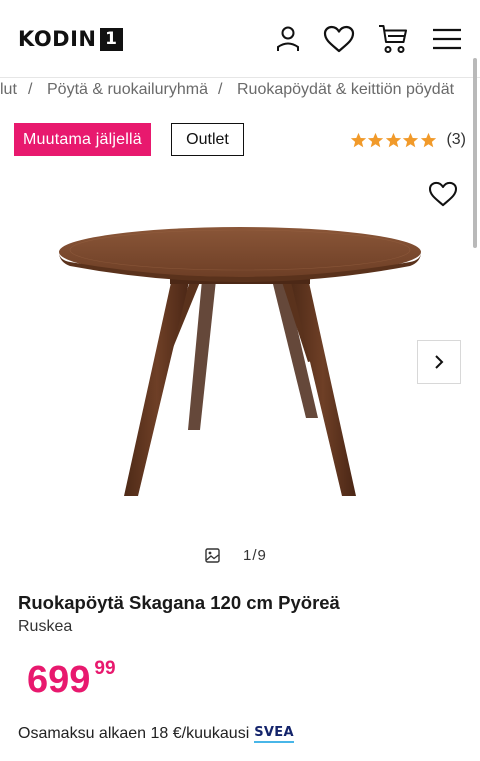  I want to click on product-variant: Ruskea, so click(45, 626).